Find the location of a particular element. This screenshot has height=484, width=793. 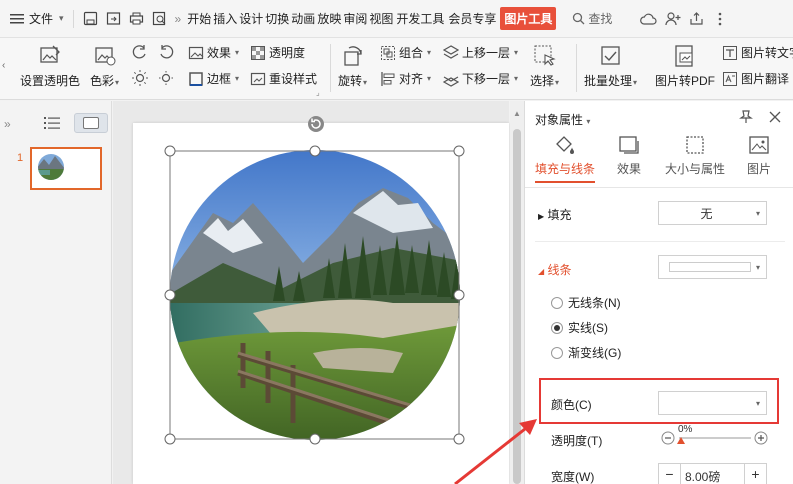

radio-gradient-line: 渐变线(G) is located at coordinates (586, 352).